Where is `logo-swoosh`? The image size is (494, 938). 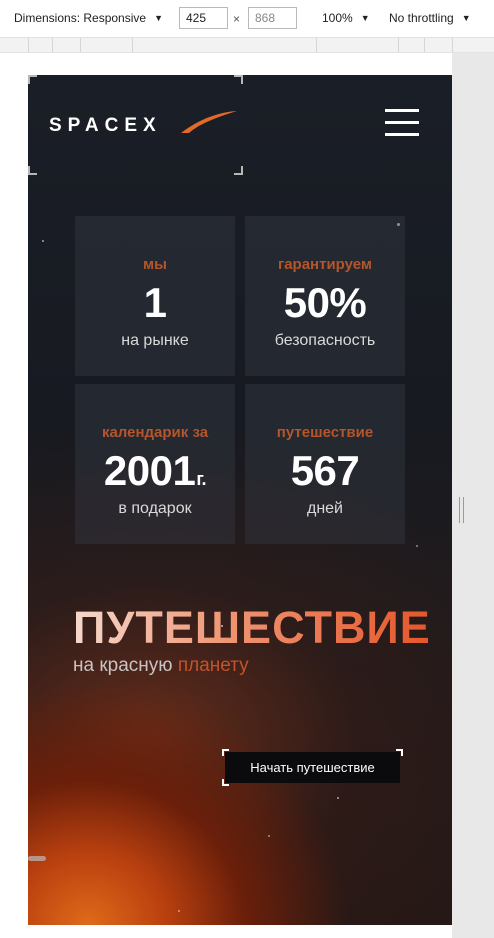
logo-swoosh is located at coordinates (209, 122).